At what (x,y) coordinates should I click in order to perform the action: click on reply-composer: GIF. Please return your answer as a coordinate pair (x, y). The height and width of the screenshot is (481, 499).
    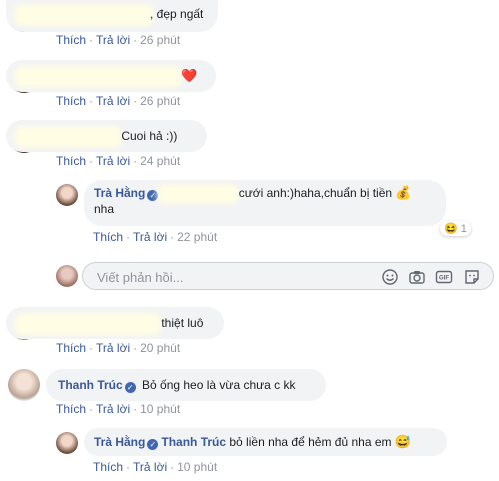
    Looking at the image, I should click on (288, 276).